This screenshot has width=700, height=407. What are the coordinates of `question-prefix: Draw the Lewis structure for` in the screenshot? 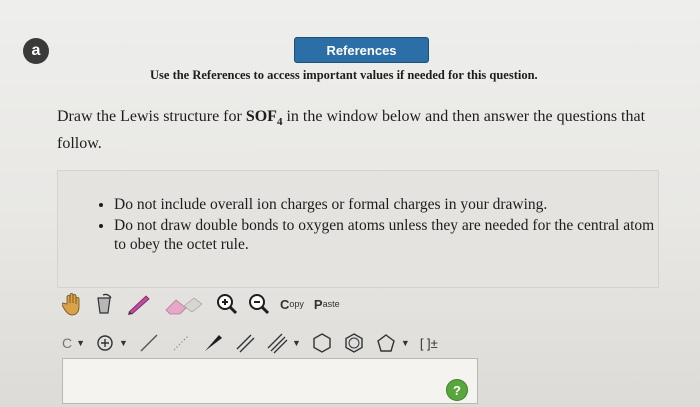 It's located at (151, 116).